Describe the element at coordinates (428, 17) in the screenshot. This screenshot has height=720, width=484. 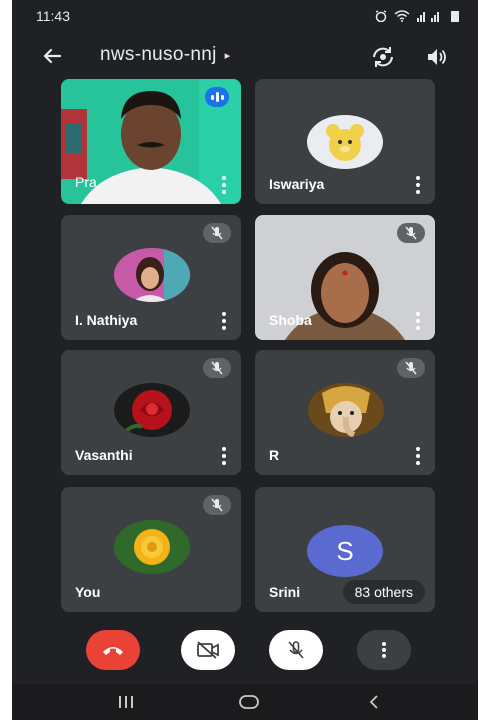
I see `signal-icon` at that location.